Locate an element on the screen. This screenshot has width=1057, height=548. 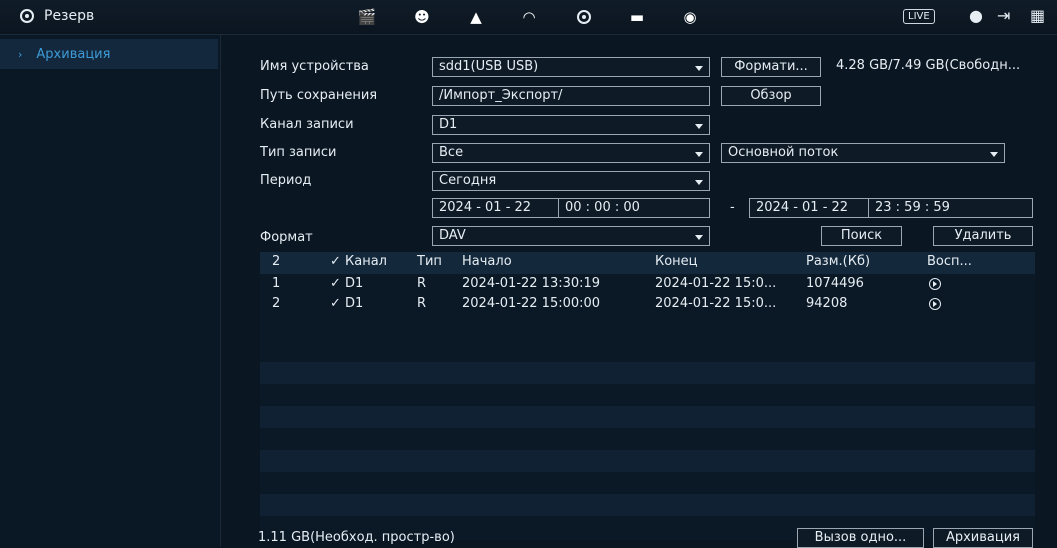
page-title: Резерв is located at coordinates (57, 16).